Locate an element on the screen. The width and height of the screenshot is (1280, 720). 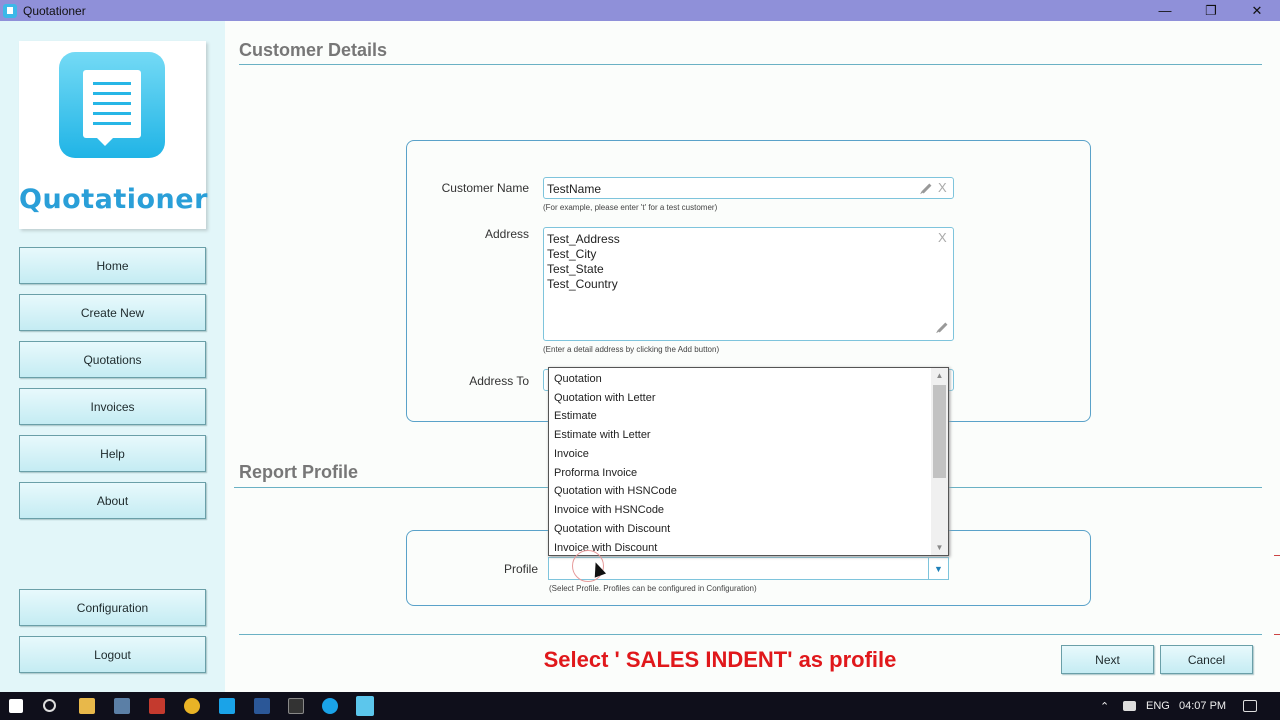
address-to-label: Address To is located at coordinates (499, 381).